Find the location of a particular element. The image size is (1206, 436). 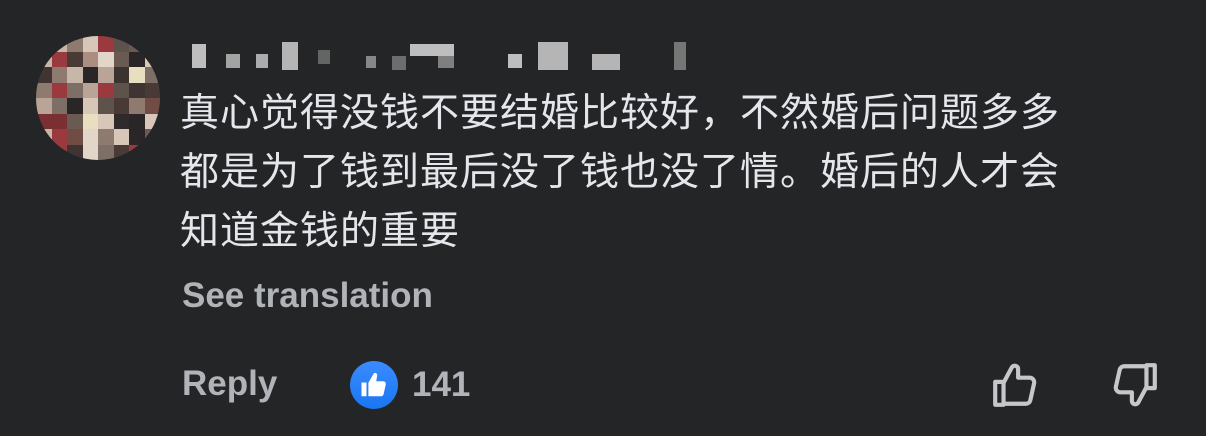

comment-line: 都是为了钱到最后没了钱也没了情。婚后的人才会 is located at coordinates (620, 172).